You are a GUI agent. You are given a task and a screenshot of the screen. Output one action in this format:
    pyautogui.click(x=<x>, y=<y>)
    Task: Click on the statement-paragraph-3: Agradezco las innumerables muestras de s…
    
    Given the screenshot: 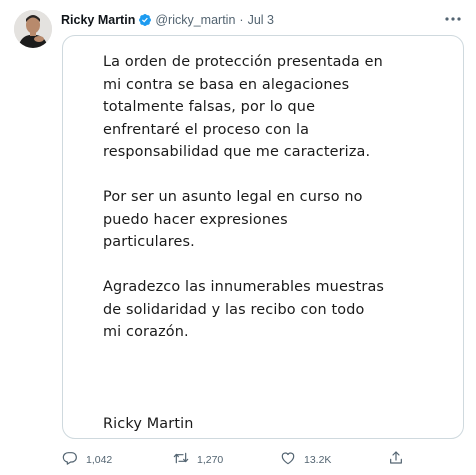 What is the action you would take?
    pyautogui.click(x=244, y=309)
    